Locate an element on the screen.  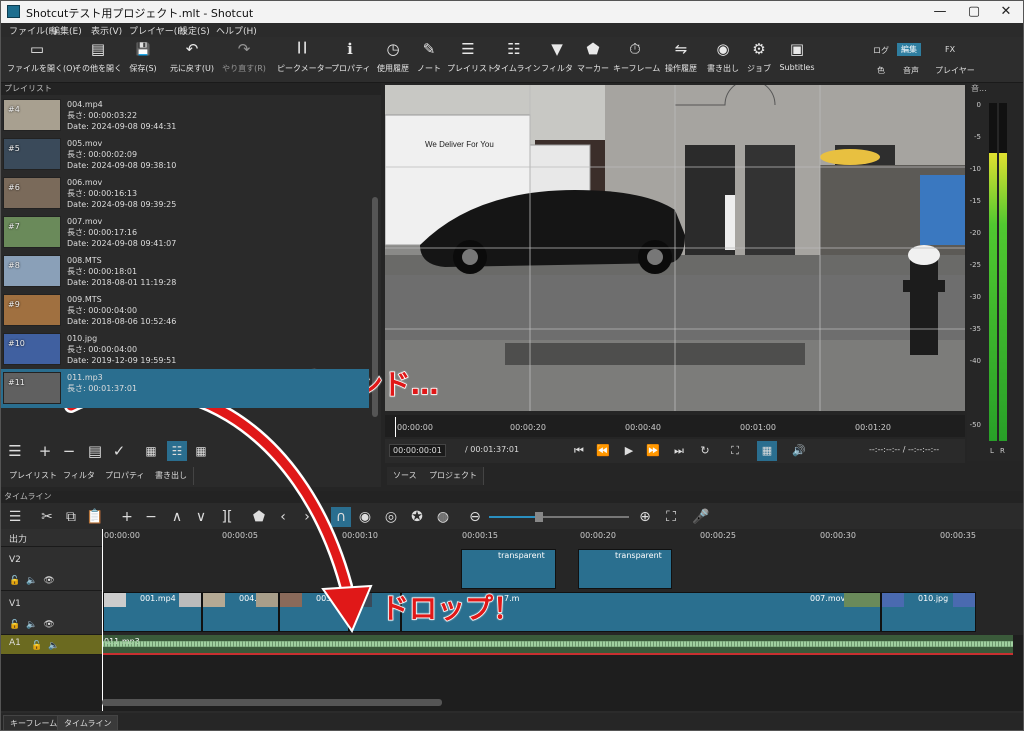
playlist-item-length: 長さ: 00:01:37:01 is located at coordinates (102, 388).